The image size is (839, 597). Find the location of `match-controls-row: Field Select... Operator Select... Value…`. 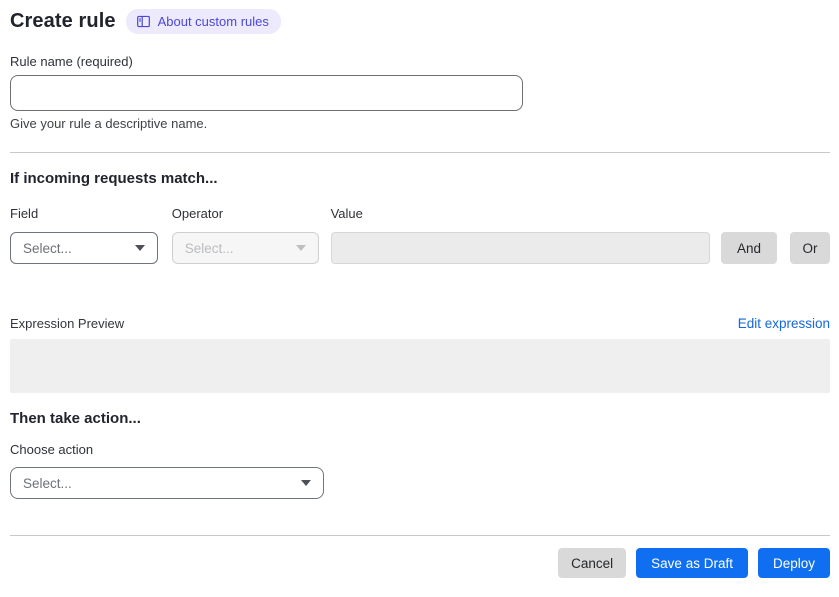

match-controls-row: Field Select... Operator Select... Value… is located at coordinates (420, 235).